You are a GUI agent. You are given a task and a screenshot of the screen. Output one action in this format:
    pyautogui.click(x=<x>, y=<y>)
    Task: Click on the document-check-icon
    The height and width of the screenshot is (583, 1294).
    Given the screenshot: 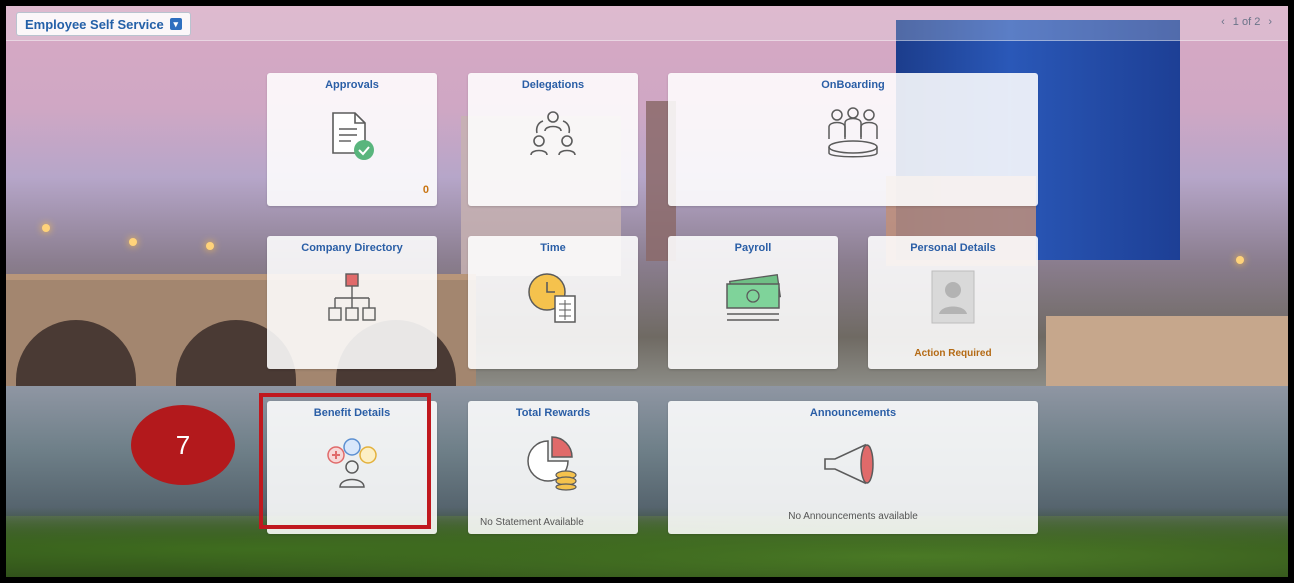 What is the action you would take?
    pyautogui.click(x=353, y=136)
    